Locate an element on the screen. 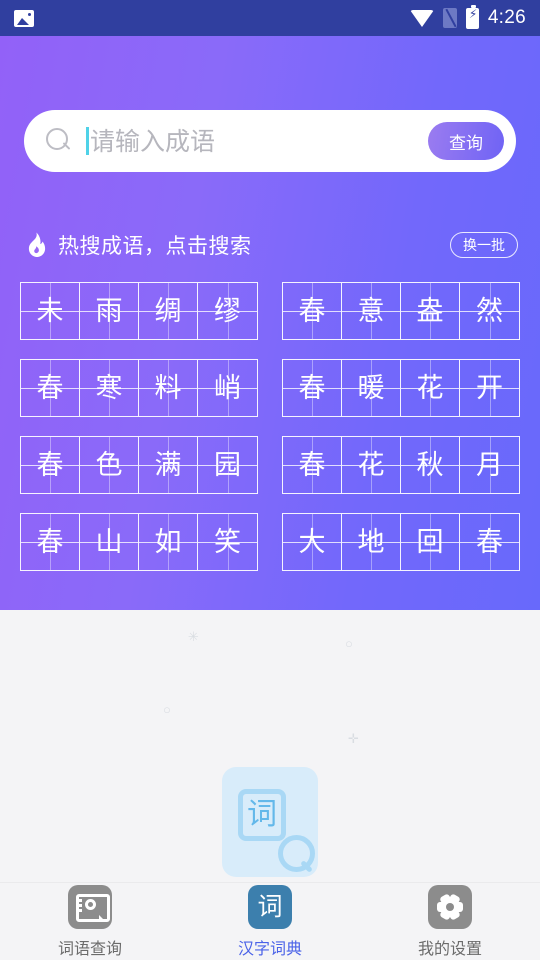 The image size is (540, 960). sparkle-icon: ○ is located at coordinates (349, 643).